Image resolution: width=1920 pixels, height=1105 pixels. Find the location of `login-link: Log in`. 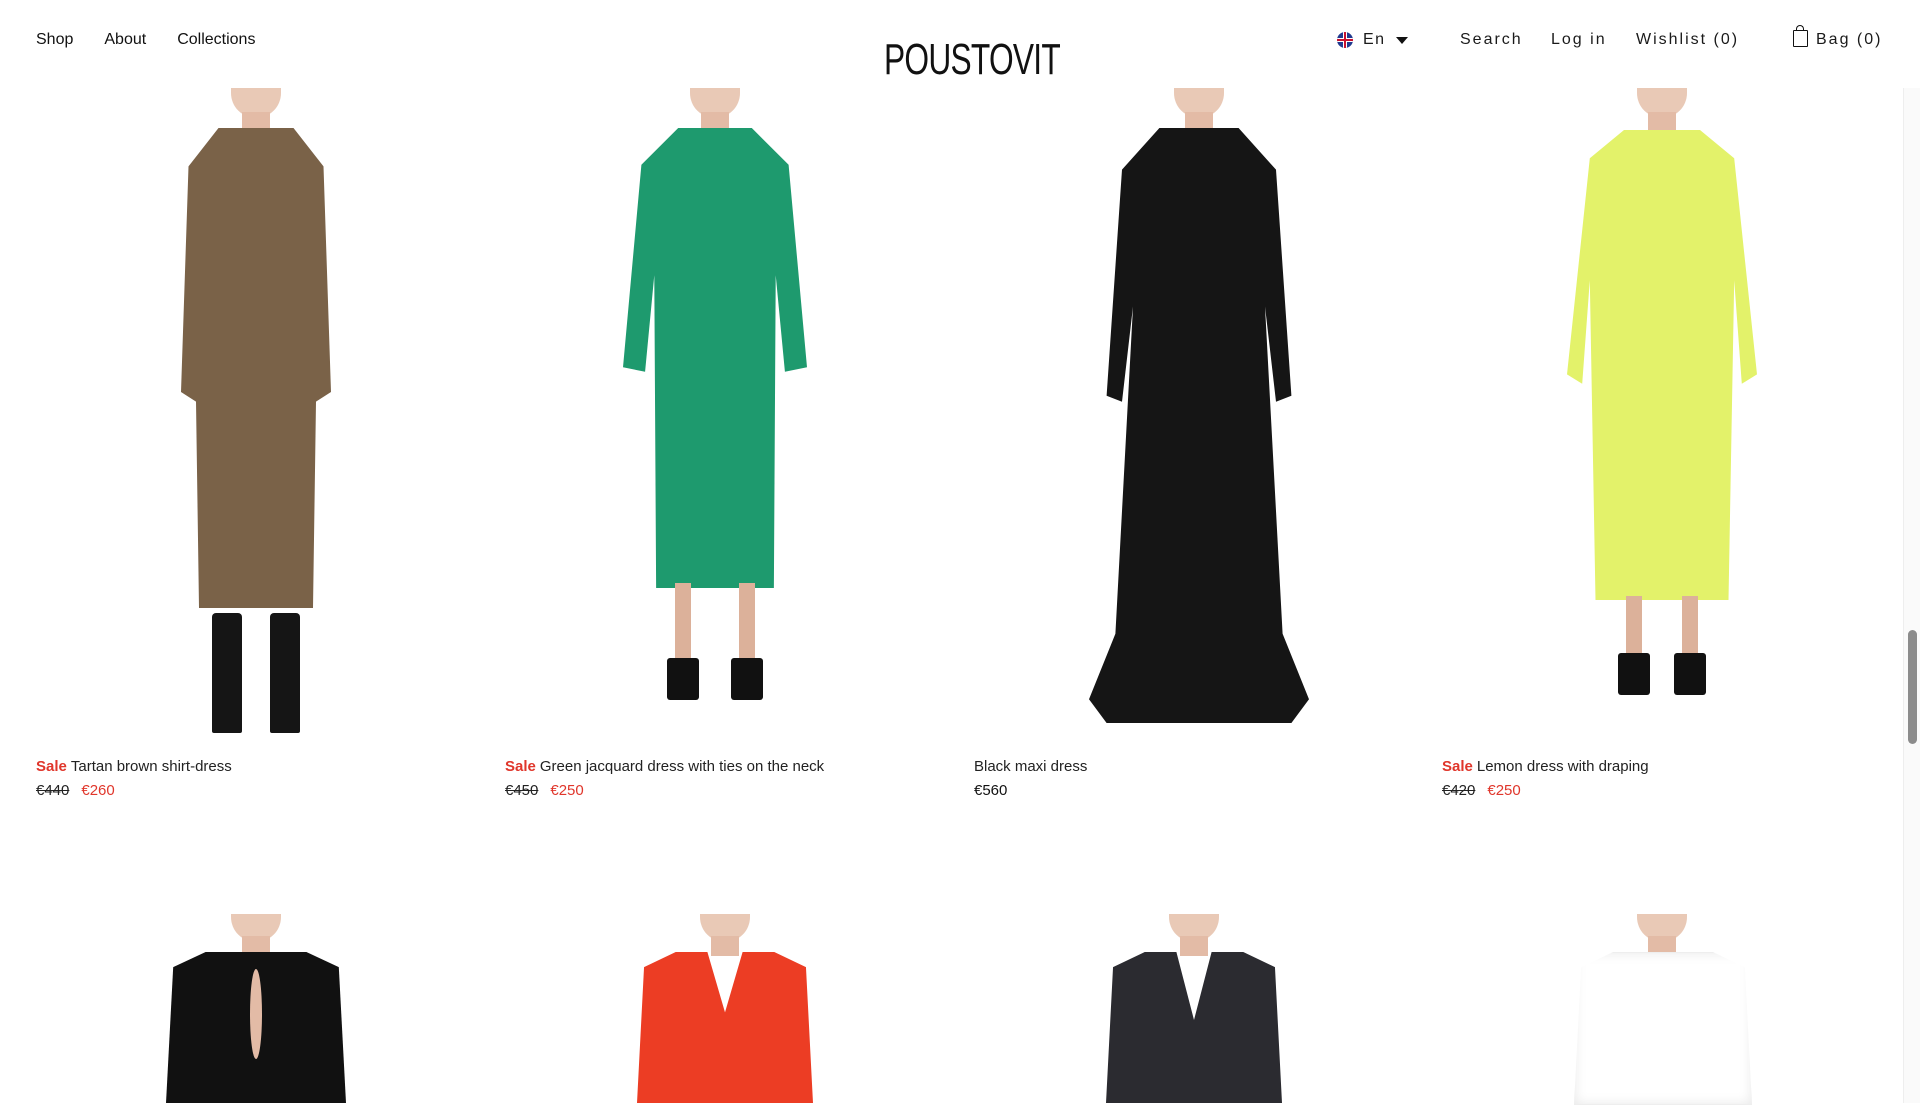

login-link: Log in is located at coordinates (1579, 40).